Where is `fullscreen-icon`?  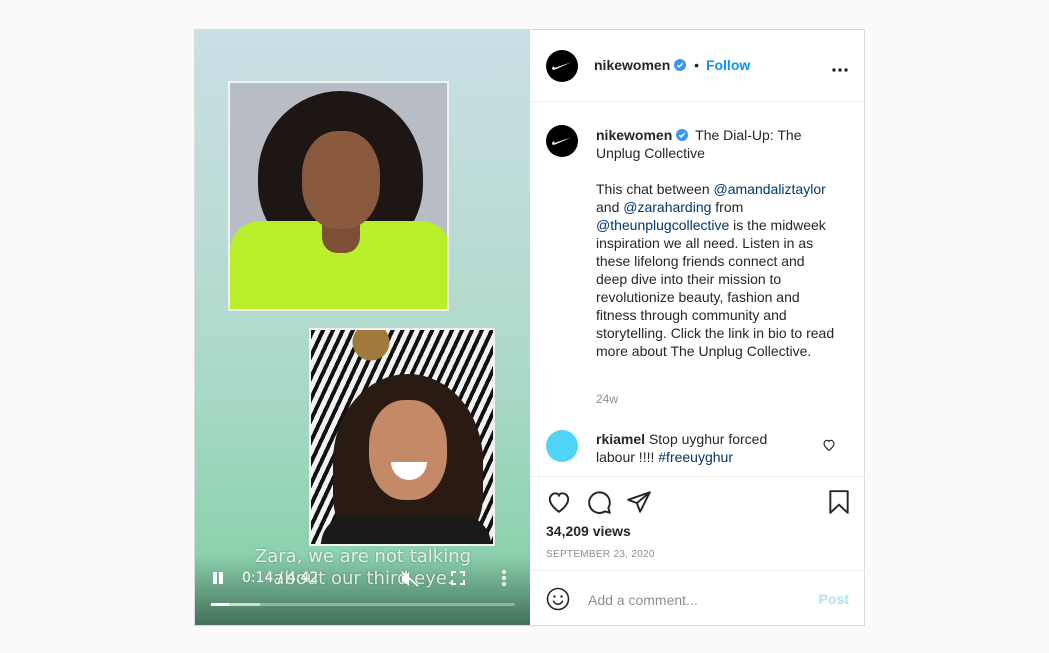
fullscreen-icon is located at coordinates (458, 578).